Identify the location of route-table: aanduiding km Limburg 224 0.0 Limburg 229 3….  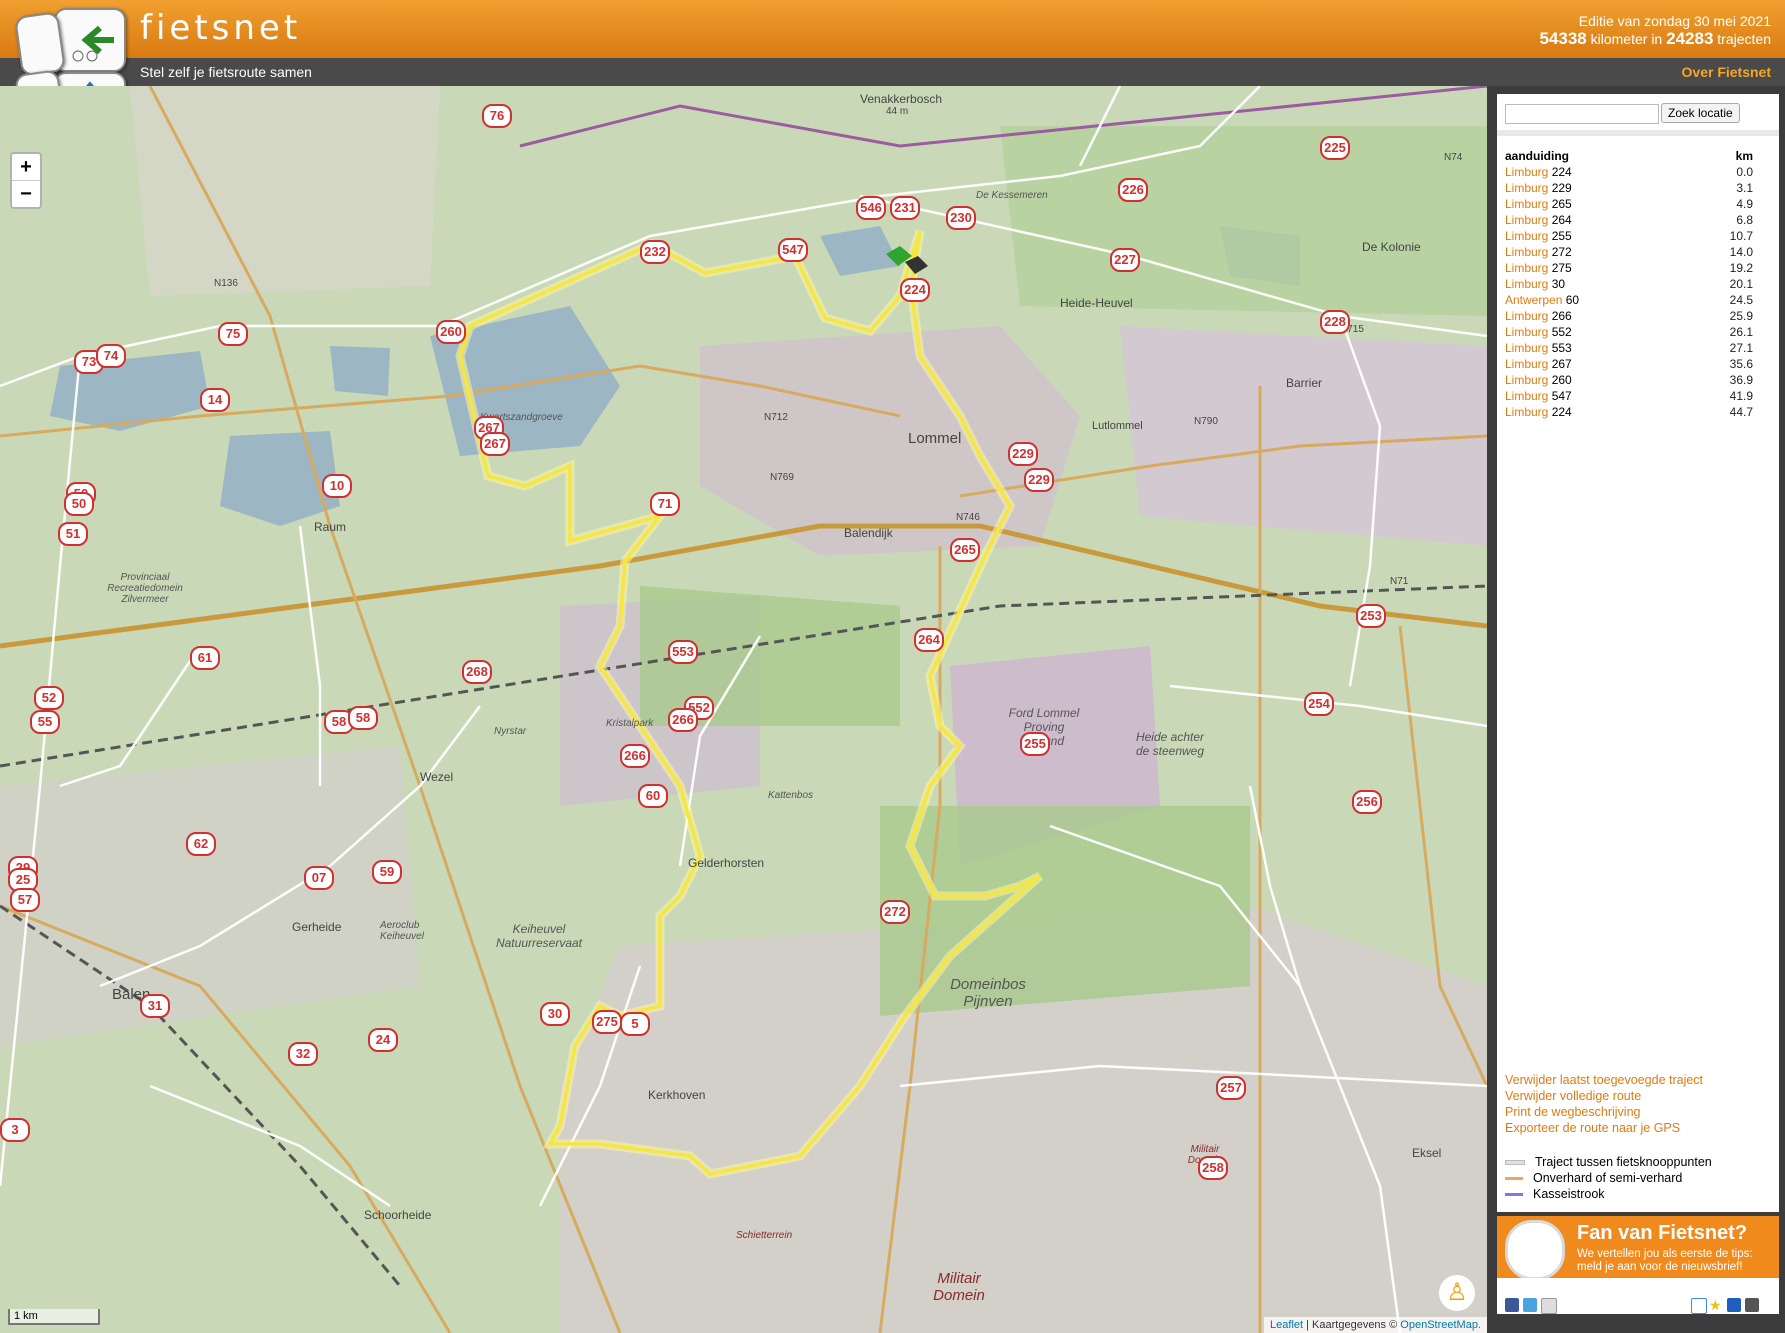
(1636, 284).